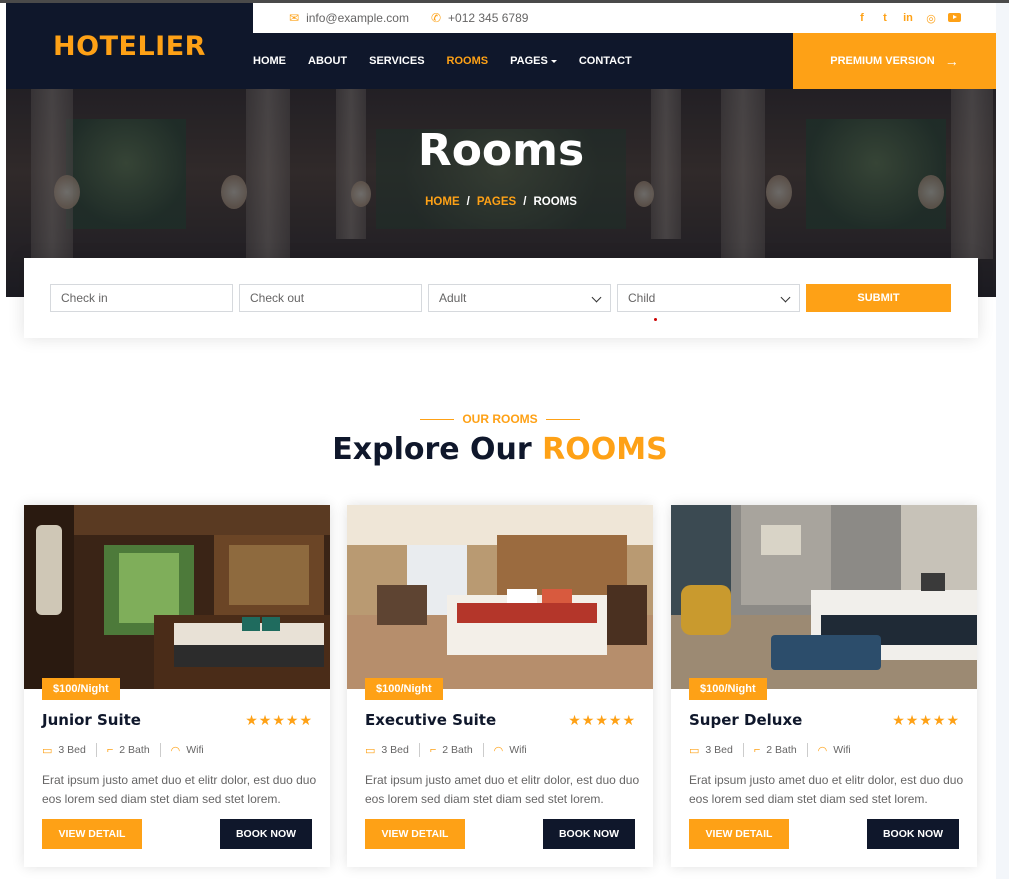 The height and width of the screenshot is (879, 1009). Describe the element at coordinates (708, 298) in the screenshot. I see `child-select: Child` at that location.